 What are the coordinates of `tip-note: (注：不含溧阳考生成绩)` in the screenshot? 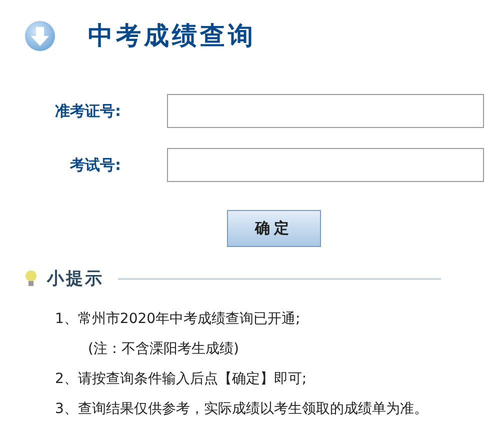 It's located at (163, 349).